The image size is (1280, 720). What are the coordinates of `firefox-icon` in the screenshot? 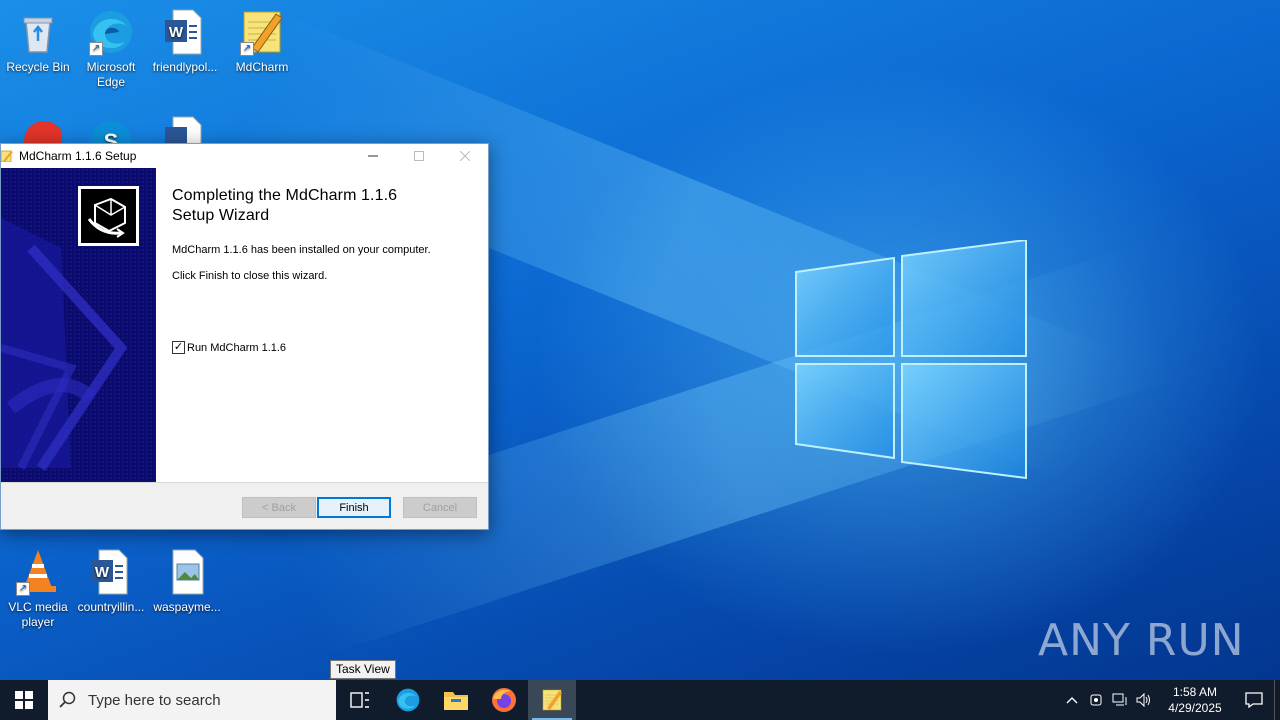 It's located at (504, 700).